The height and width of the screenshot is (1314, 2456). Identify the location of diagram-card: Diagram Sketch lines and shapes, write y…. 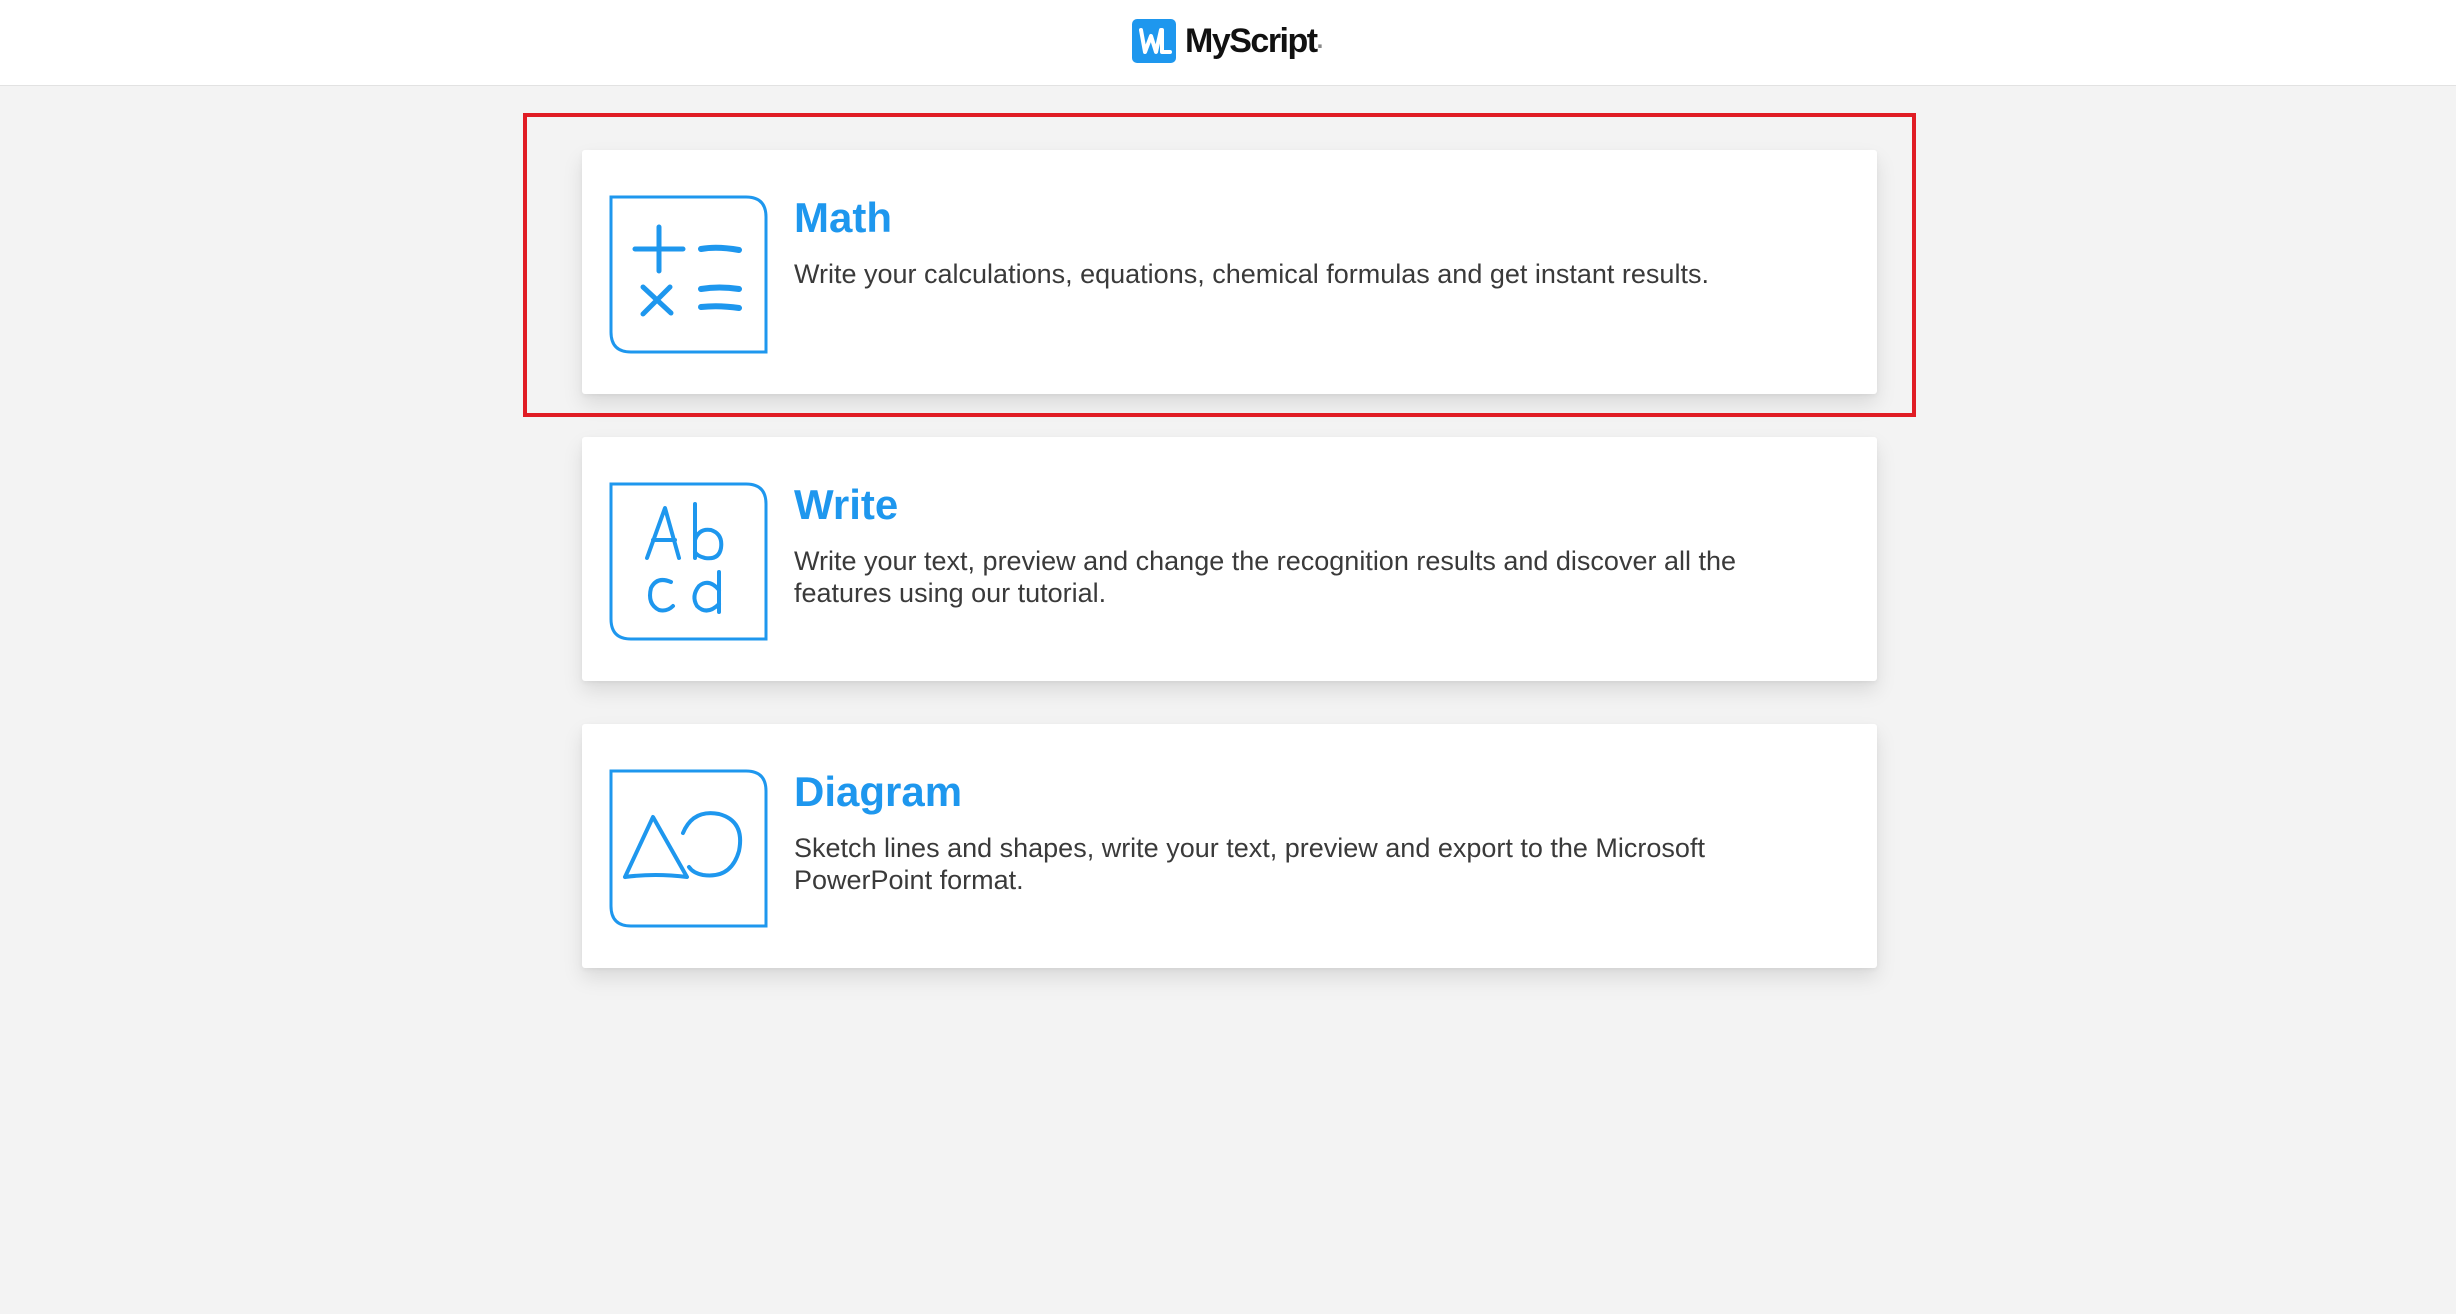
(1229, 846).